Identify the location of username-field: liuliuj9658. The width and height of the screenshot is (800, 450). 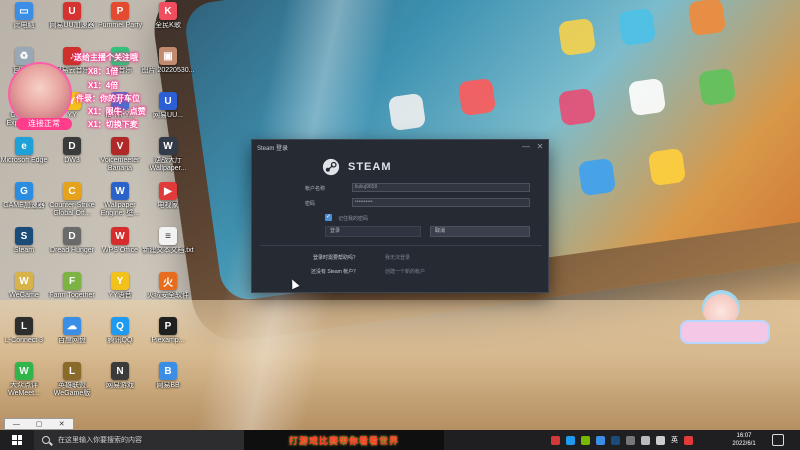
(441, 187).